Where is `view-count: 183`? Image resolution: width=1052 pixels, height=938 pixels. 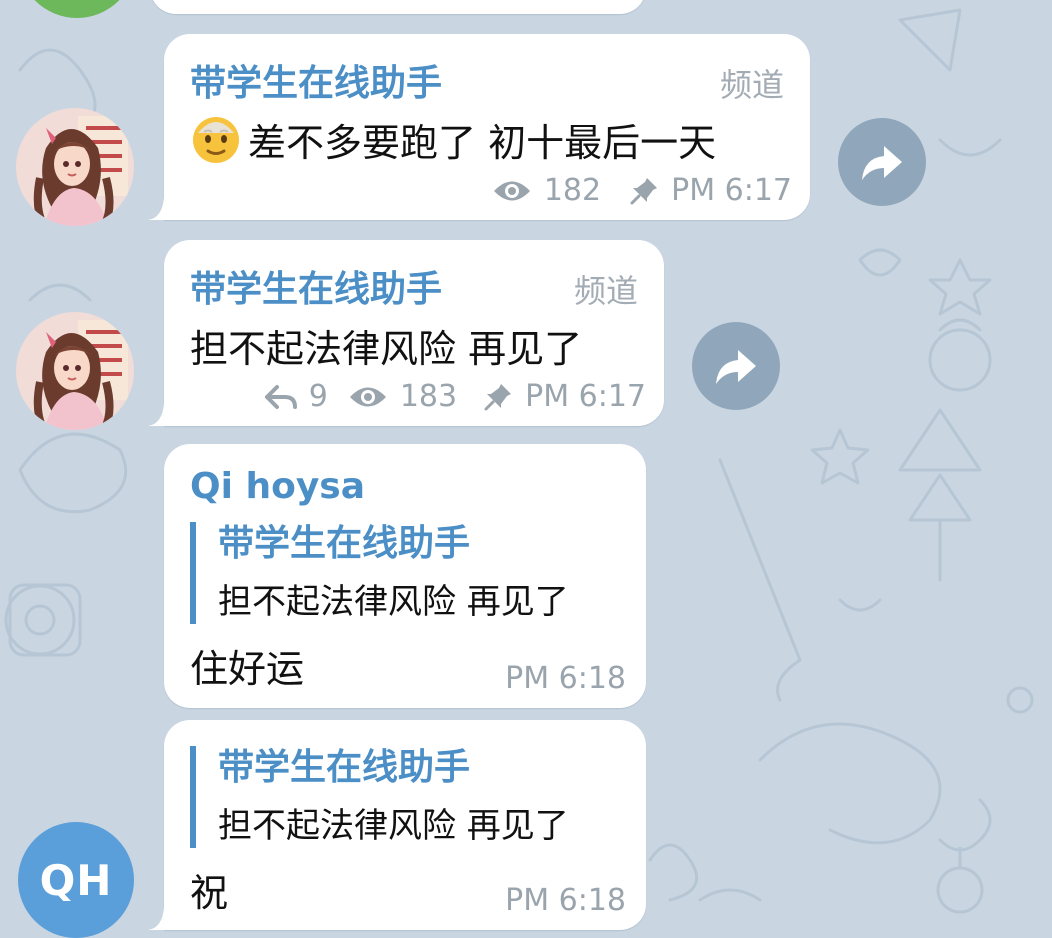 view-count: 183 is located at coordinates (428, 396).